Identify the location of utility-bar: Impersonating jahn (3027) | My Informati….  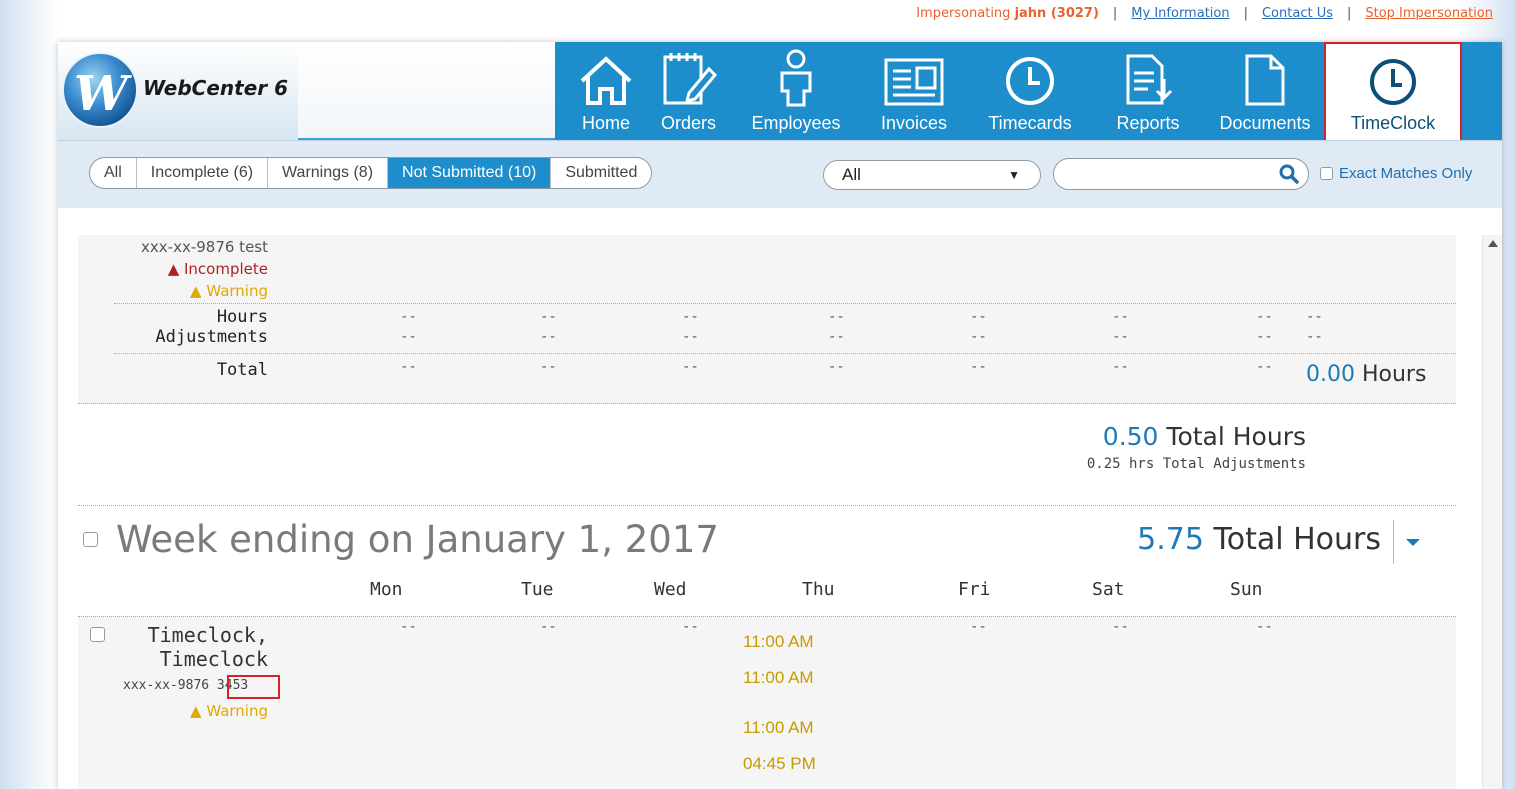
(1204, 13).